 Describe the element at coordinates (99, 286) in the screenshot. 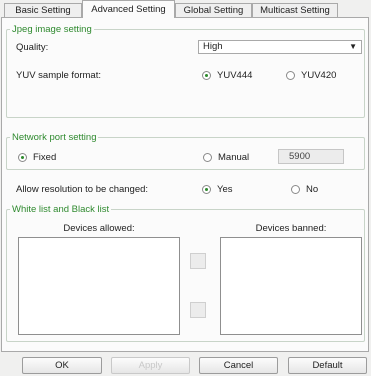

I see `devices-allowed-list` at that location.